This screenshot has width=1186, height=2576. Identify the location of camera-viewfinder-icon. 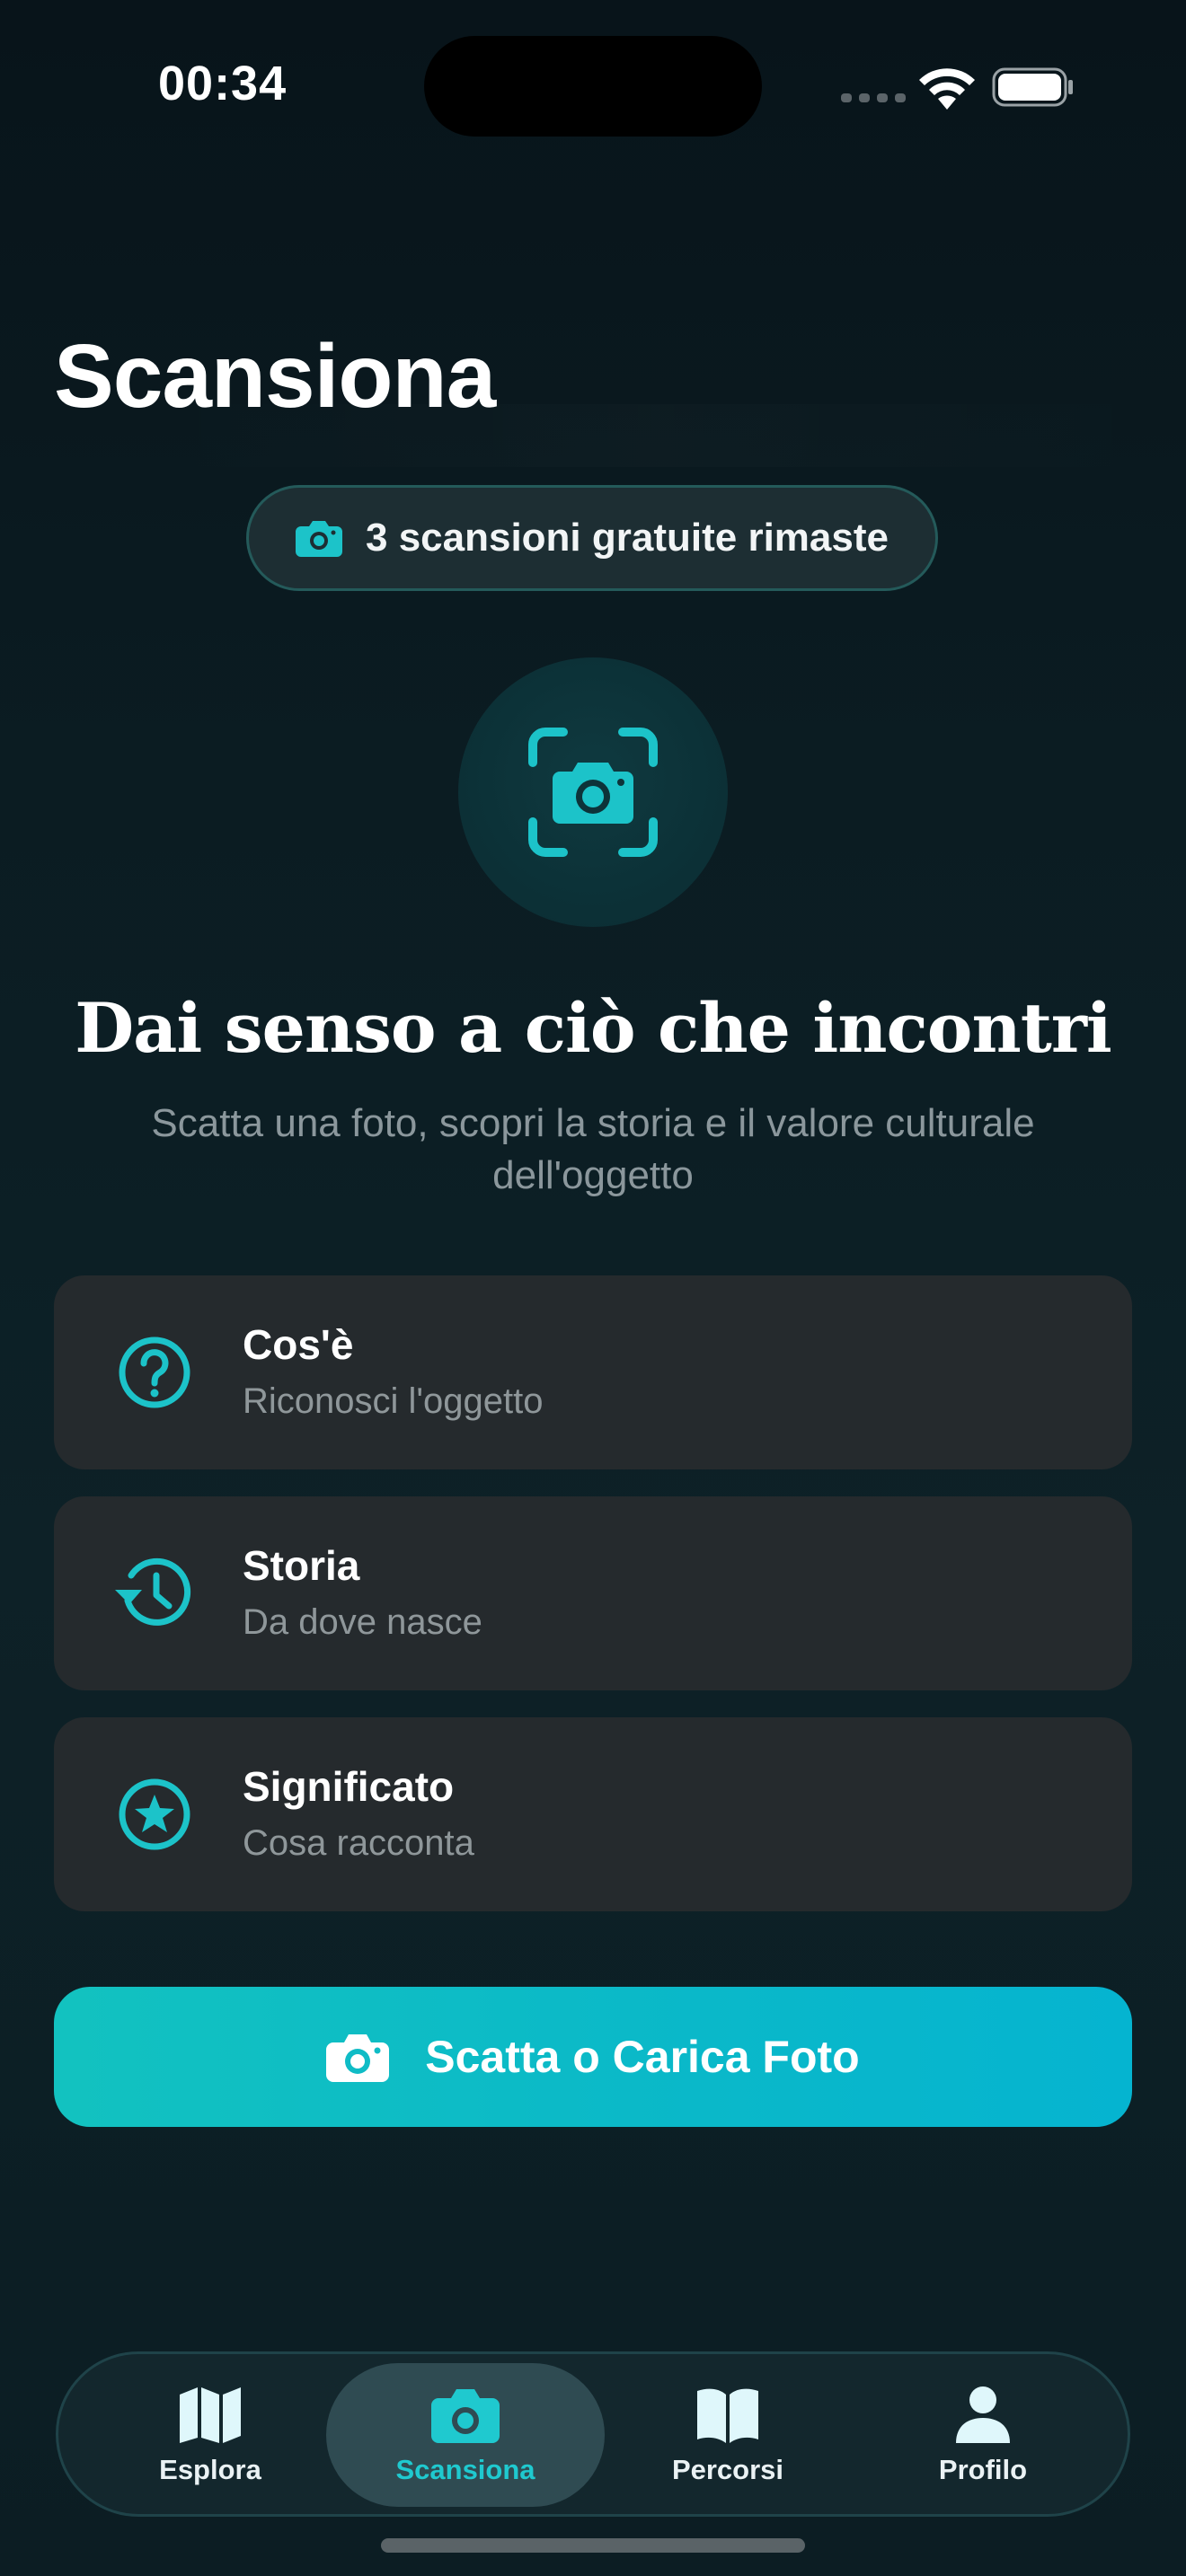
(593, 792).